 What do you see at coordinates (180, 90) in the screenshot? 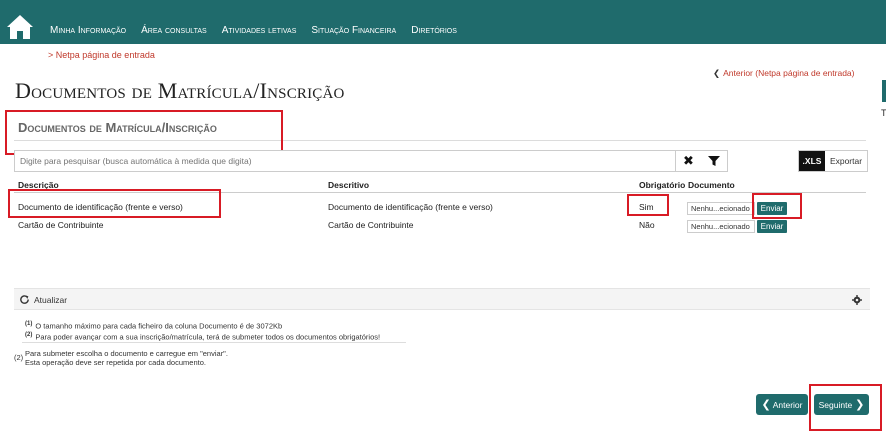
I see `page-title: Documentos de Matrícula/Inscrição` at bounding box center [180, 90].